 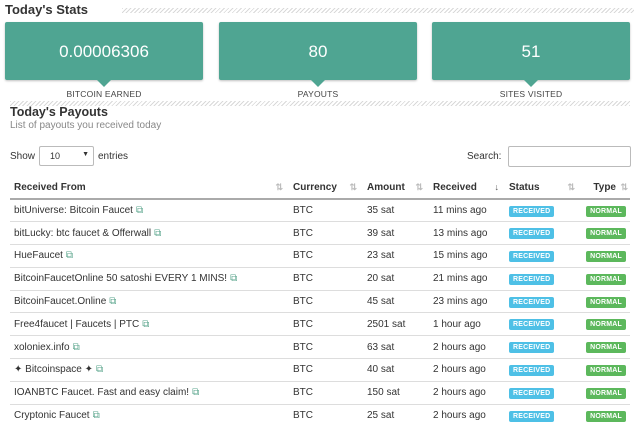 What do you see at coordinates (543, 188) in the screenshot?
I see `column-header-status: Status ⇅` at bounding box center [543, 188].